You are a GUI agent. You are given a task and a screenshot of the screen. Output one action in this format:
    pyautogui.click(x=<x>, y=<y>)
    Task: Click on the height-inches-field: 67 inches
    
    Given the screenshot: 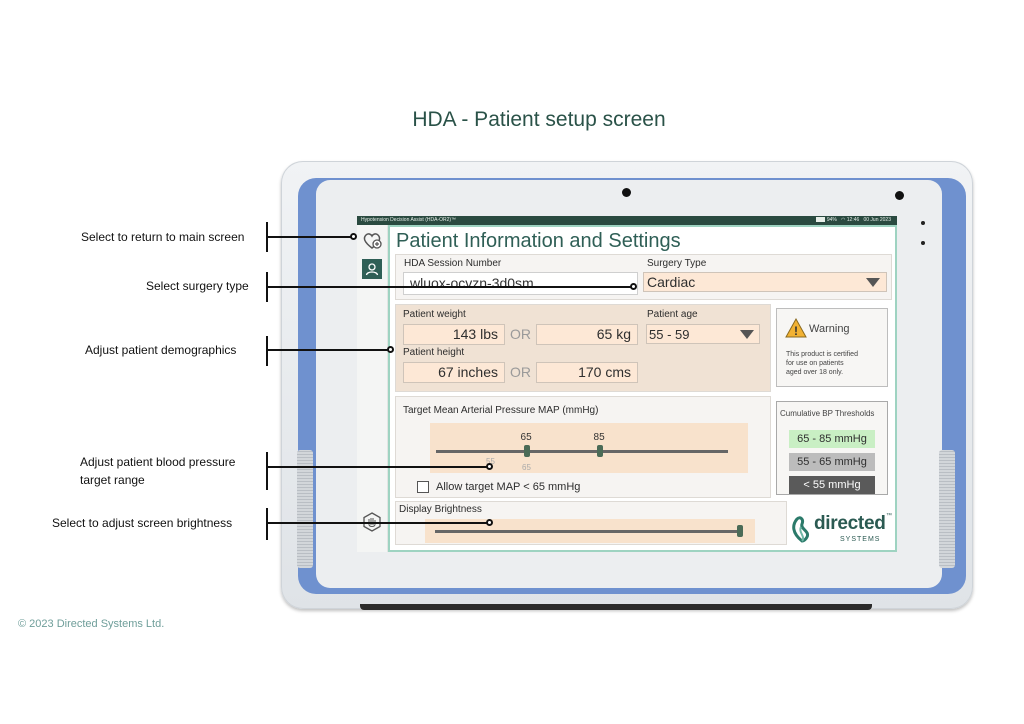 What is the action you would take?
    pyautogui.click(x=454, y=372)
    